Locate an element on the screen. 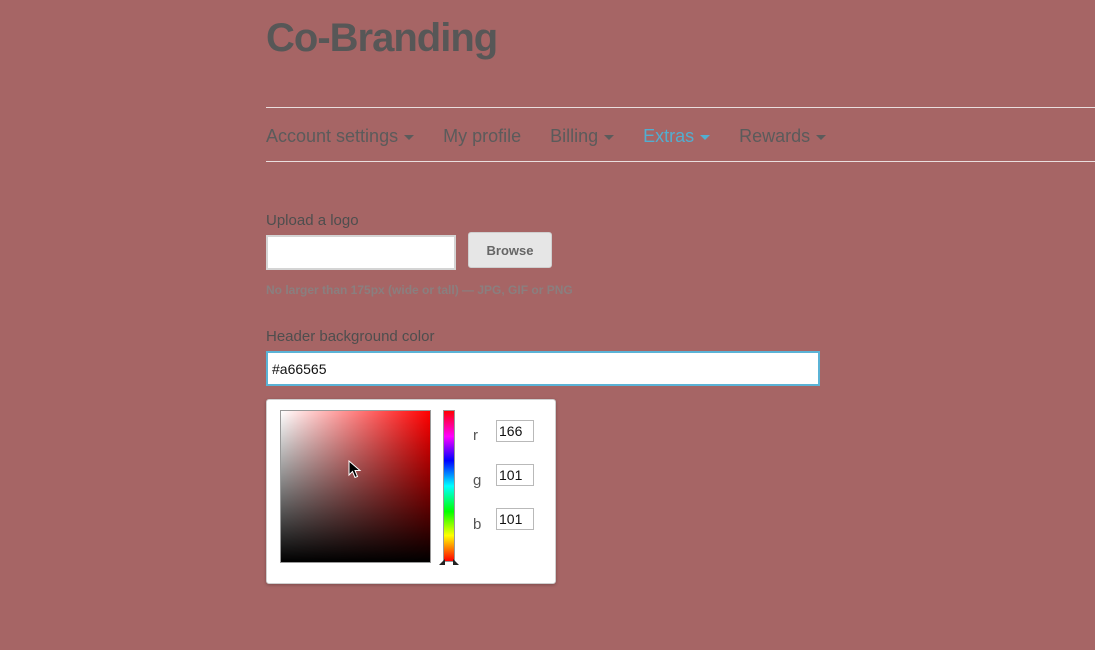  nav-item-label: Account settings is located at coordinates (332, 135).